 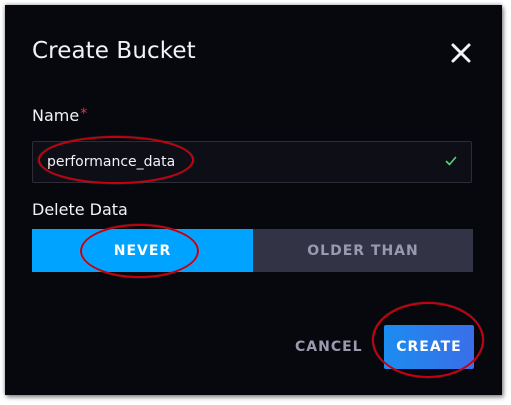 I want to click on create-button: CREATE, so click(x=429, y=347).